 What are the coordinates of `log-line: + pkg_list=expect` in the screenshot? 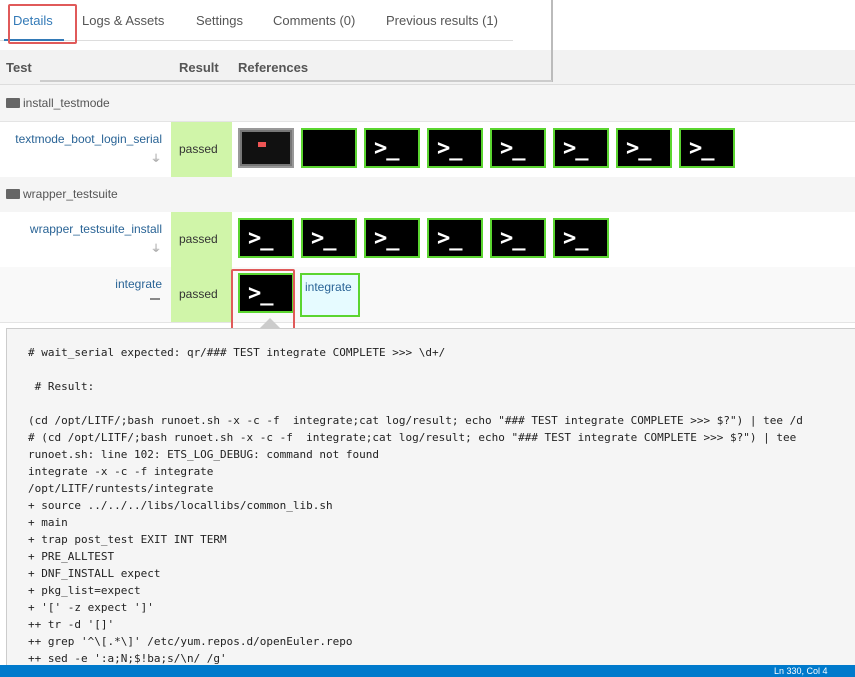 It's located at (84, 590).